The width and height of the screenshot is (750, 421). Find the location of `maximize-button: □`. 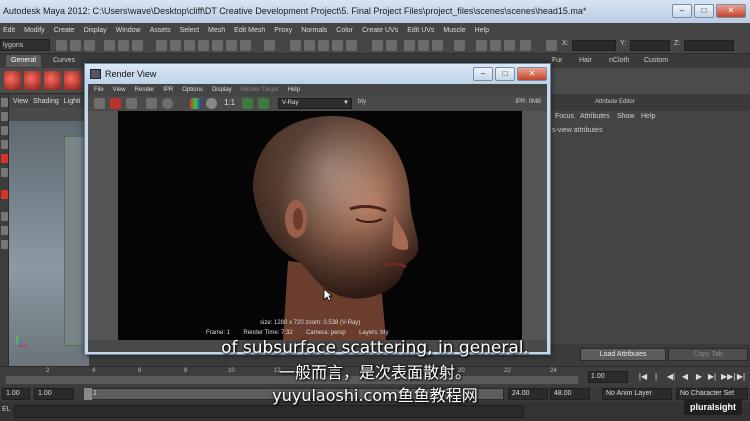

maximize-button: □ is located at coordinates (704, 11).